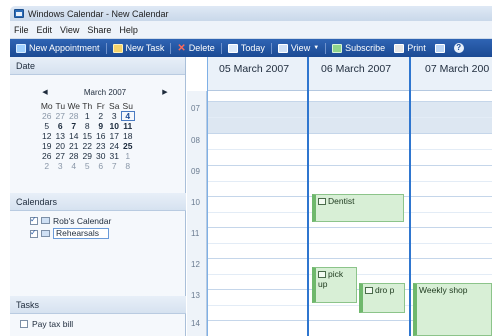 The height and width of the screenshot is (336, 492). Describe the element at coordinates (82, 220) in the screenshot. I see `calendar-item-label: Rob's Calendar` at that location.